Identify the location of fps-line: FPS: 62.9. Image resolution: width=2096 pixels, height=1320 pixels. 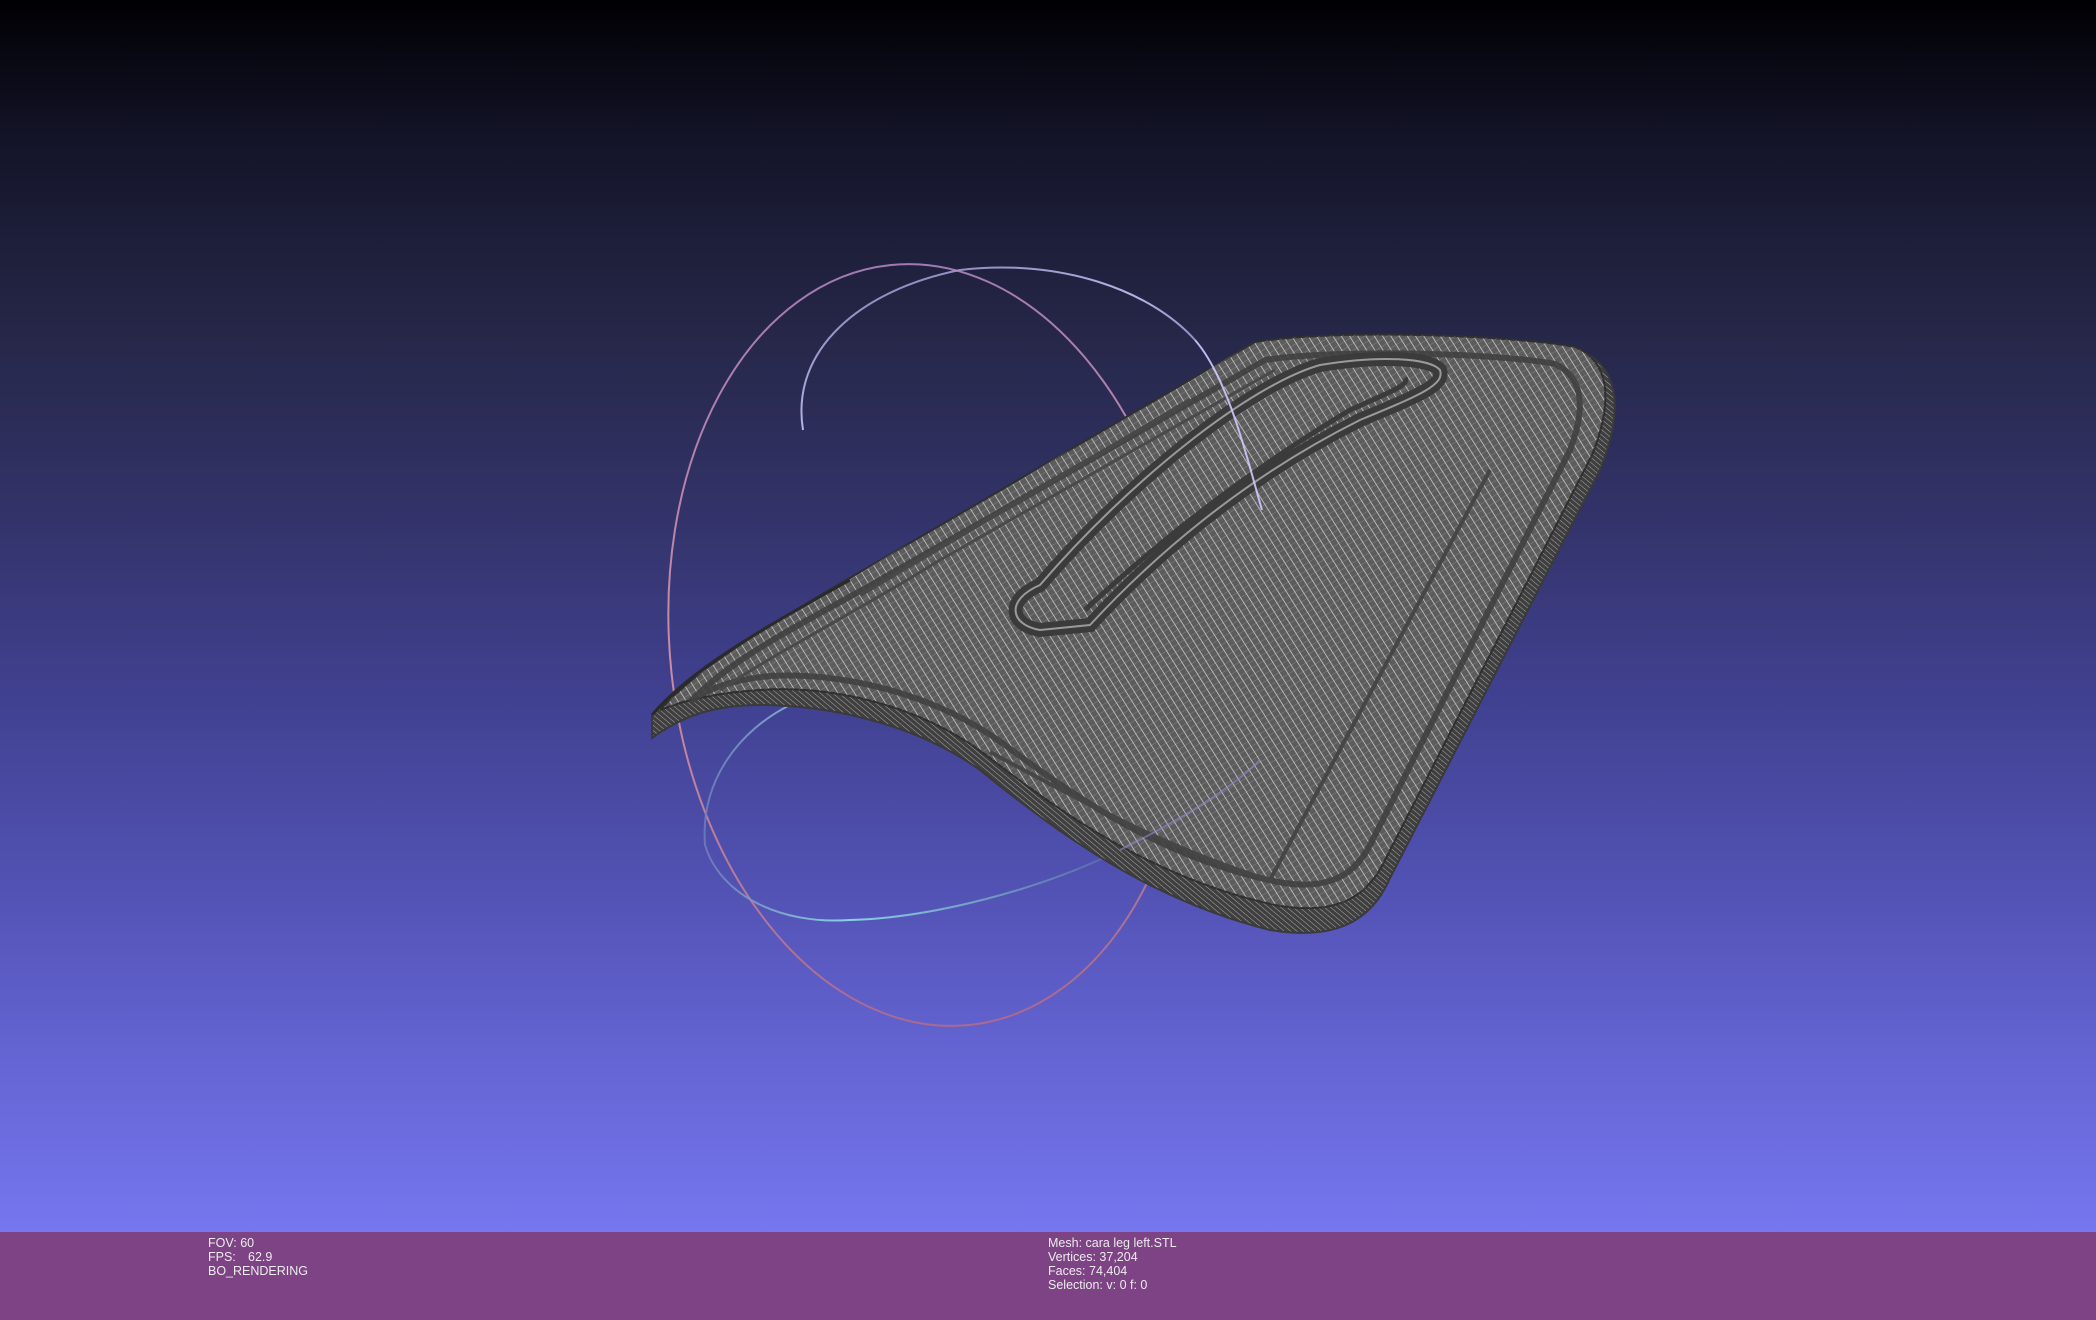
(258, 1257).